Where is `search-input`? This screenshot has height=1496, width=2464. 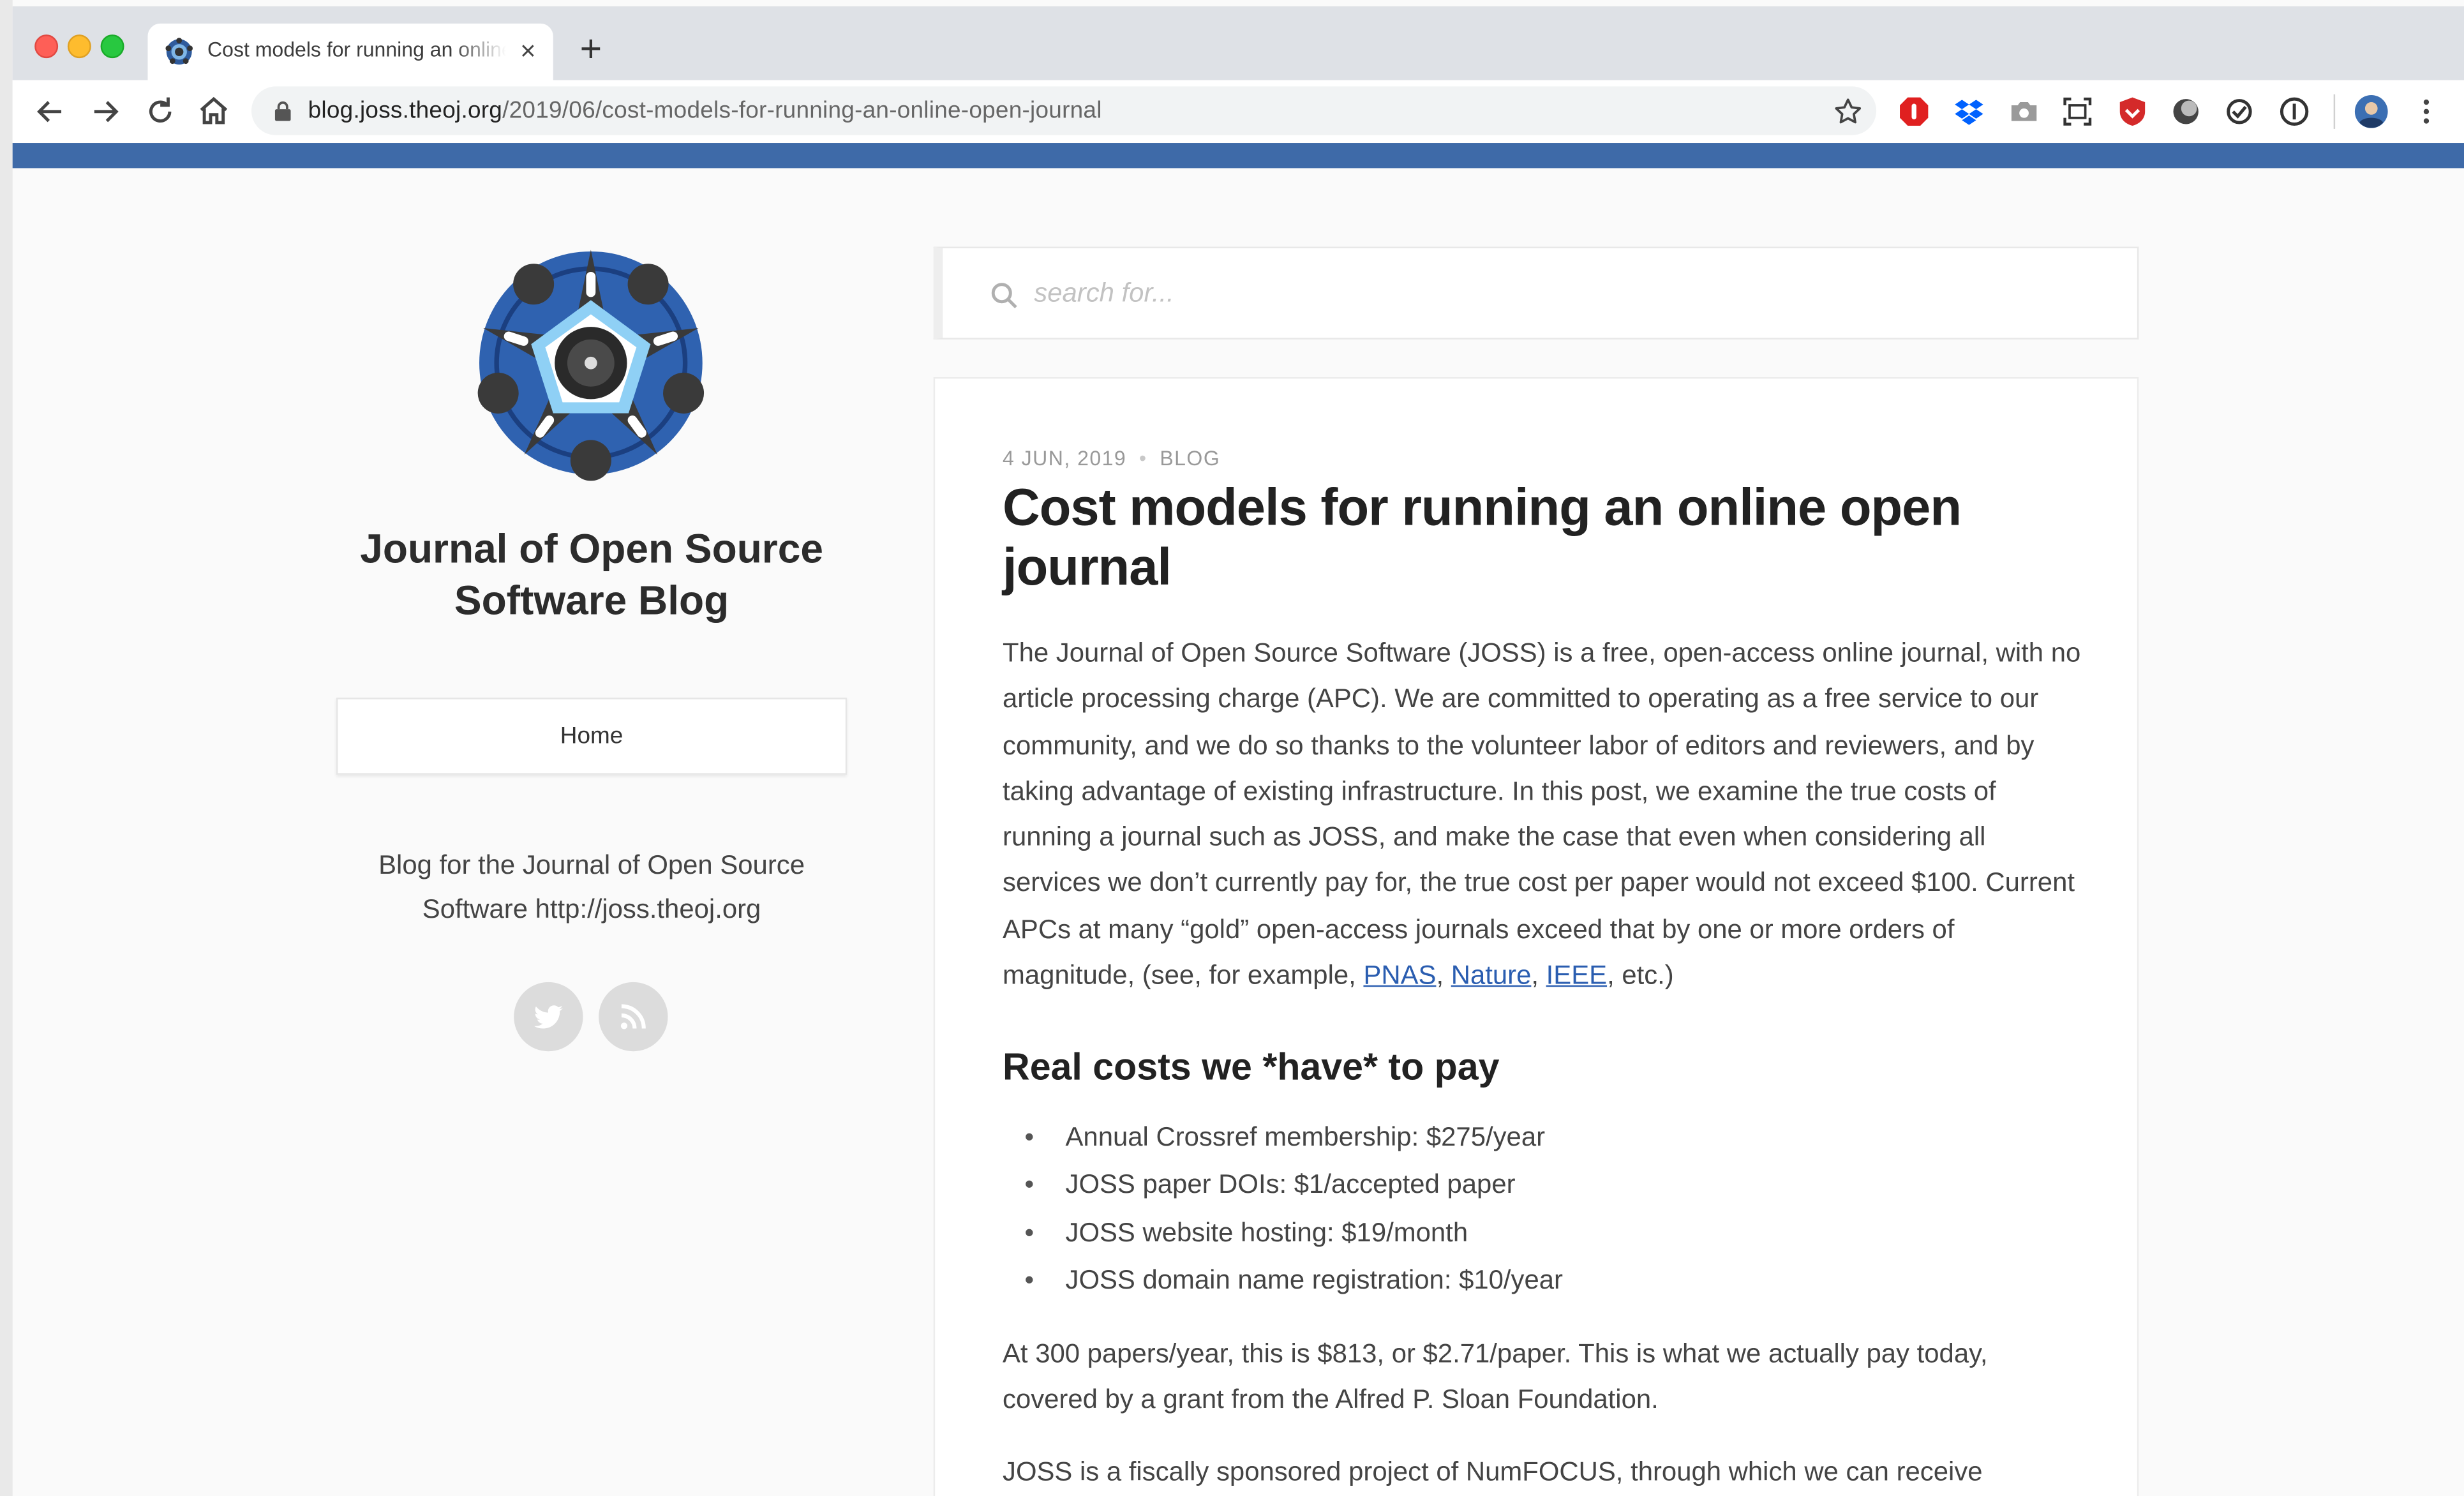 search-input is located at coordinates (1505, 294).